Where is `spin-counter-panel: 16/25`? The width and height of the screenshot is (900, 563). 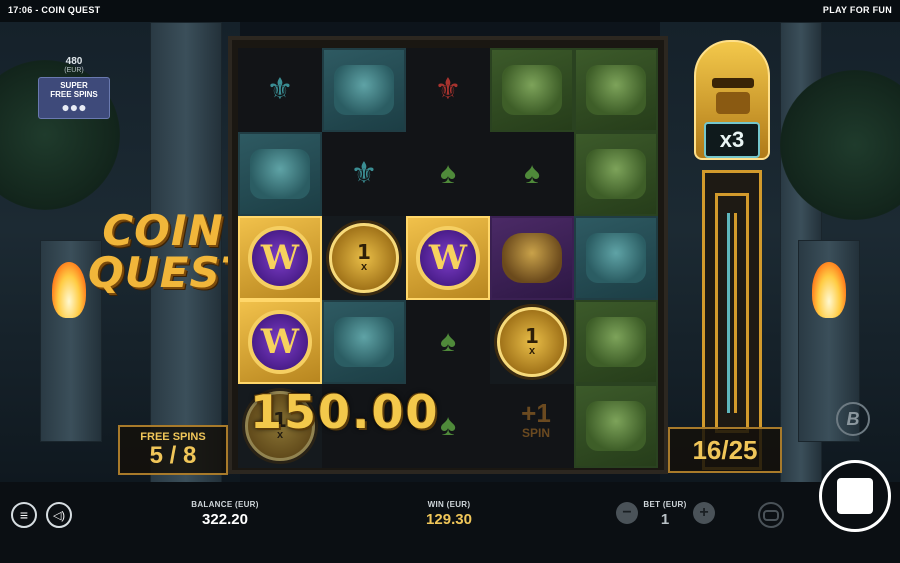
spin-counter-panel: 16/25 is located at coordinates (725, 450).